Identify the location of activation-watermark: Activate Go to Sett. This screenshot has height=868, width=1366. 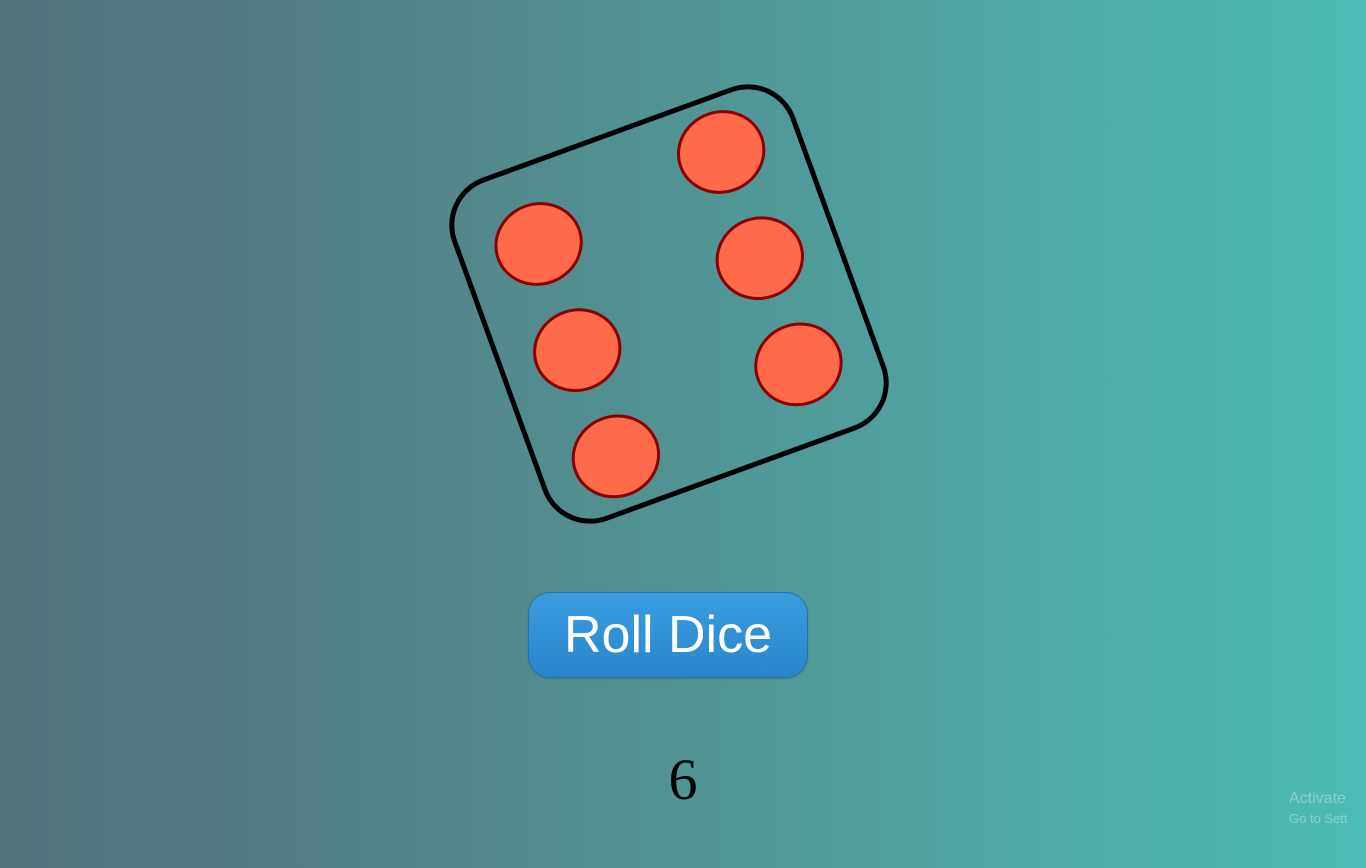
(1318, 808).